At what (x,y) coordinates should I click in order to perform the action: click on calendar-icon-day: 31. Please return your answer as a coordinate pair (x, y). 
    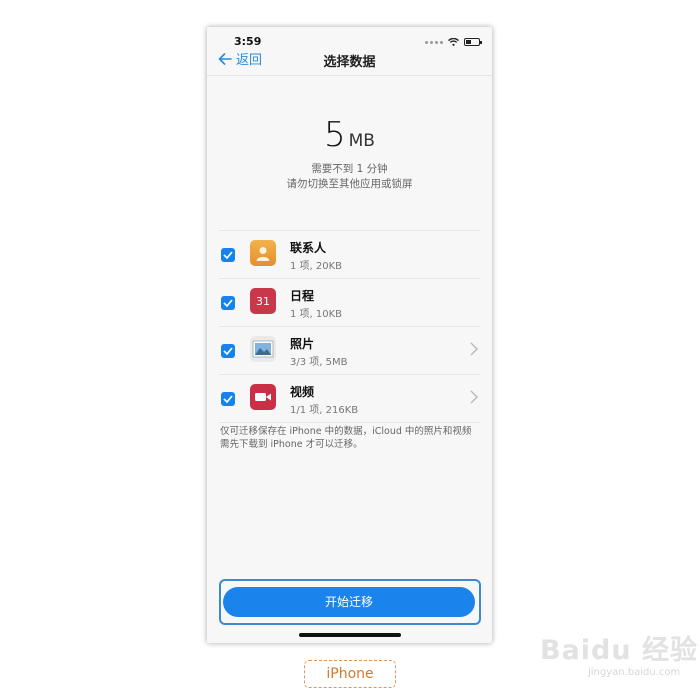
    Looking at the image, I should click on (263, 301).